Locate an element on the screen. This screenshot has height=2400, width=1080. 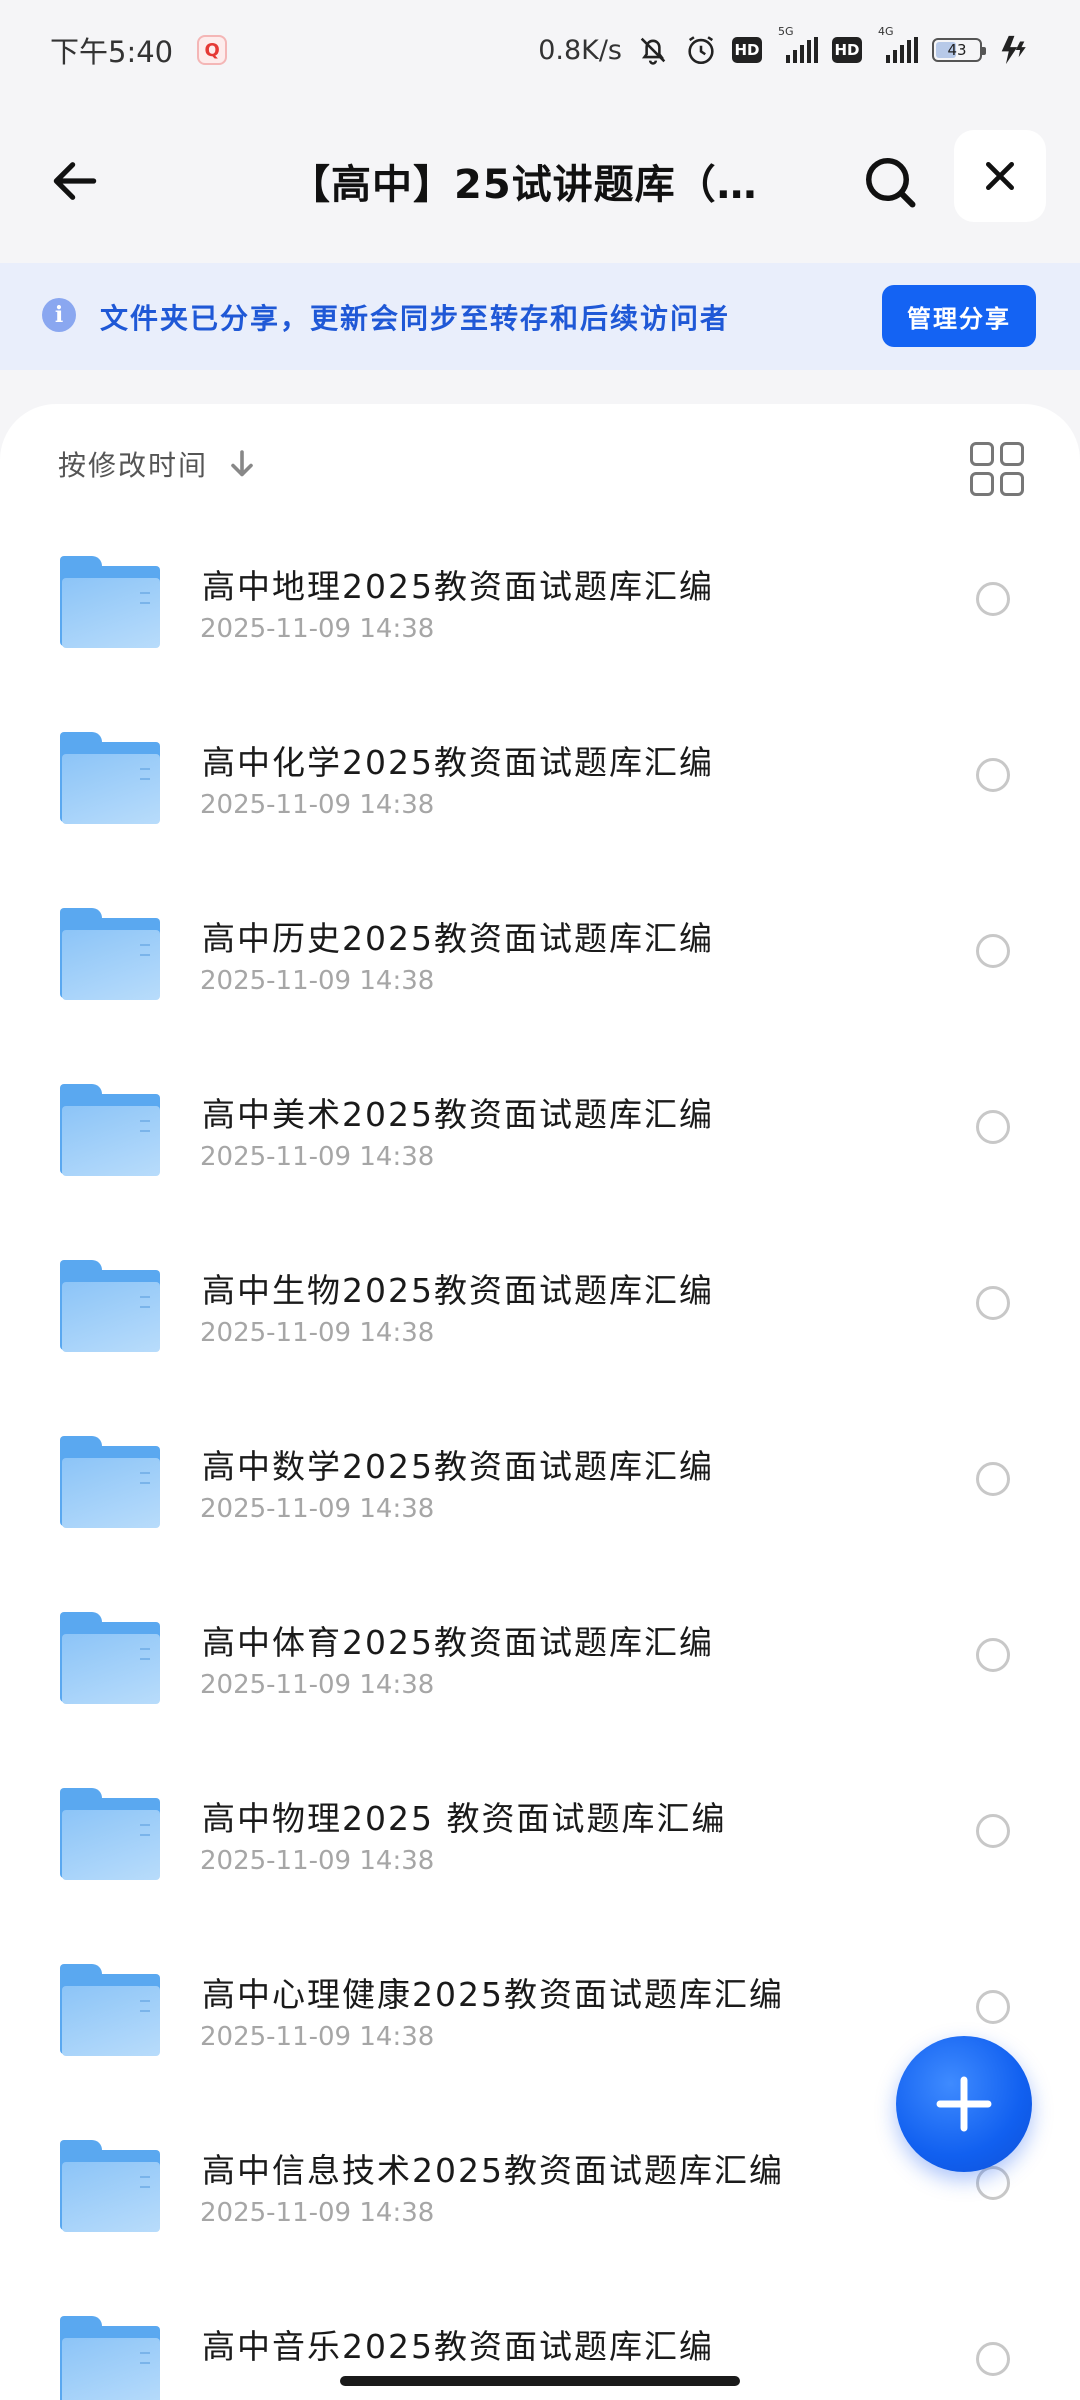
add-button is located at coordinates (964, 2104).